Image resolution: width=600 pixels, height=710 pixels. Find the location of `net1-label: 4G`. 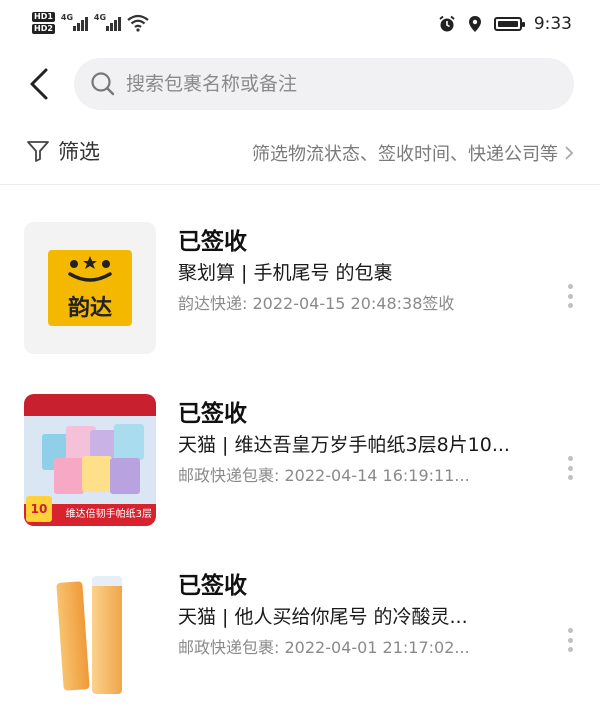

net1-label: 4G is located at coordinates (67, 17).